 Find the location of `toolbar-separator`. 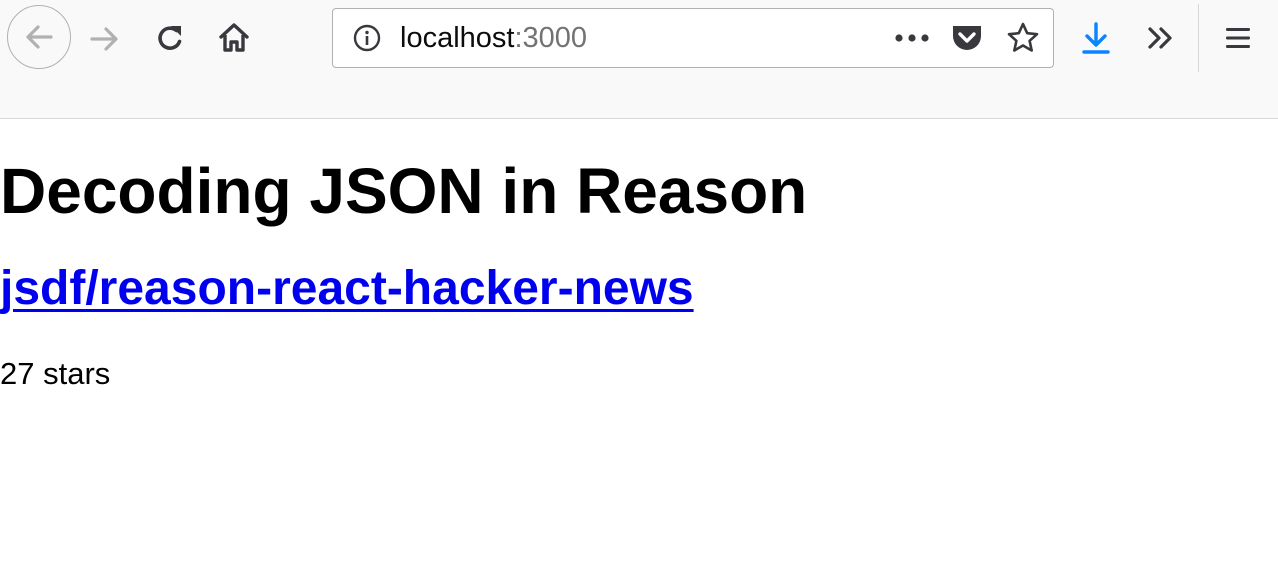

toolbar-separator is located at coordinates (1198, 38).